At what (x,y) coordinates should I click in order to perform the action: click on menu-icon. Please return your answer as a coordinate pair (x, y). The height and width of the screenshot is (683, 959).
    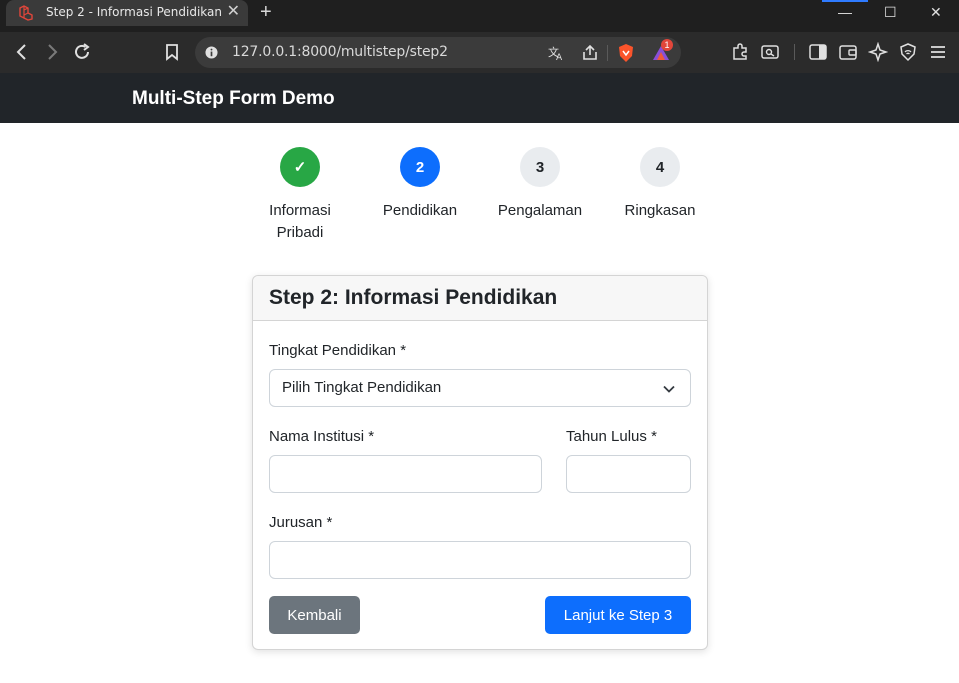
    Looking at the image, I should click on (938, 52).